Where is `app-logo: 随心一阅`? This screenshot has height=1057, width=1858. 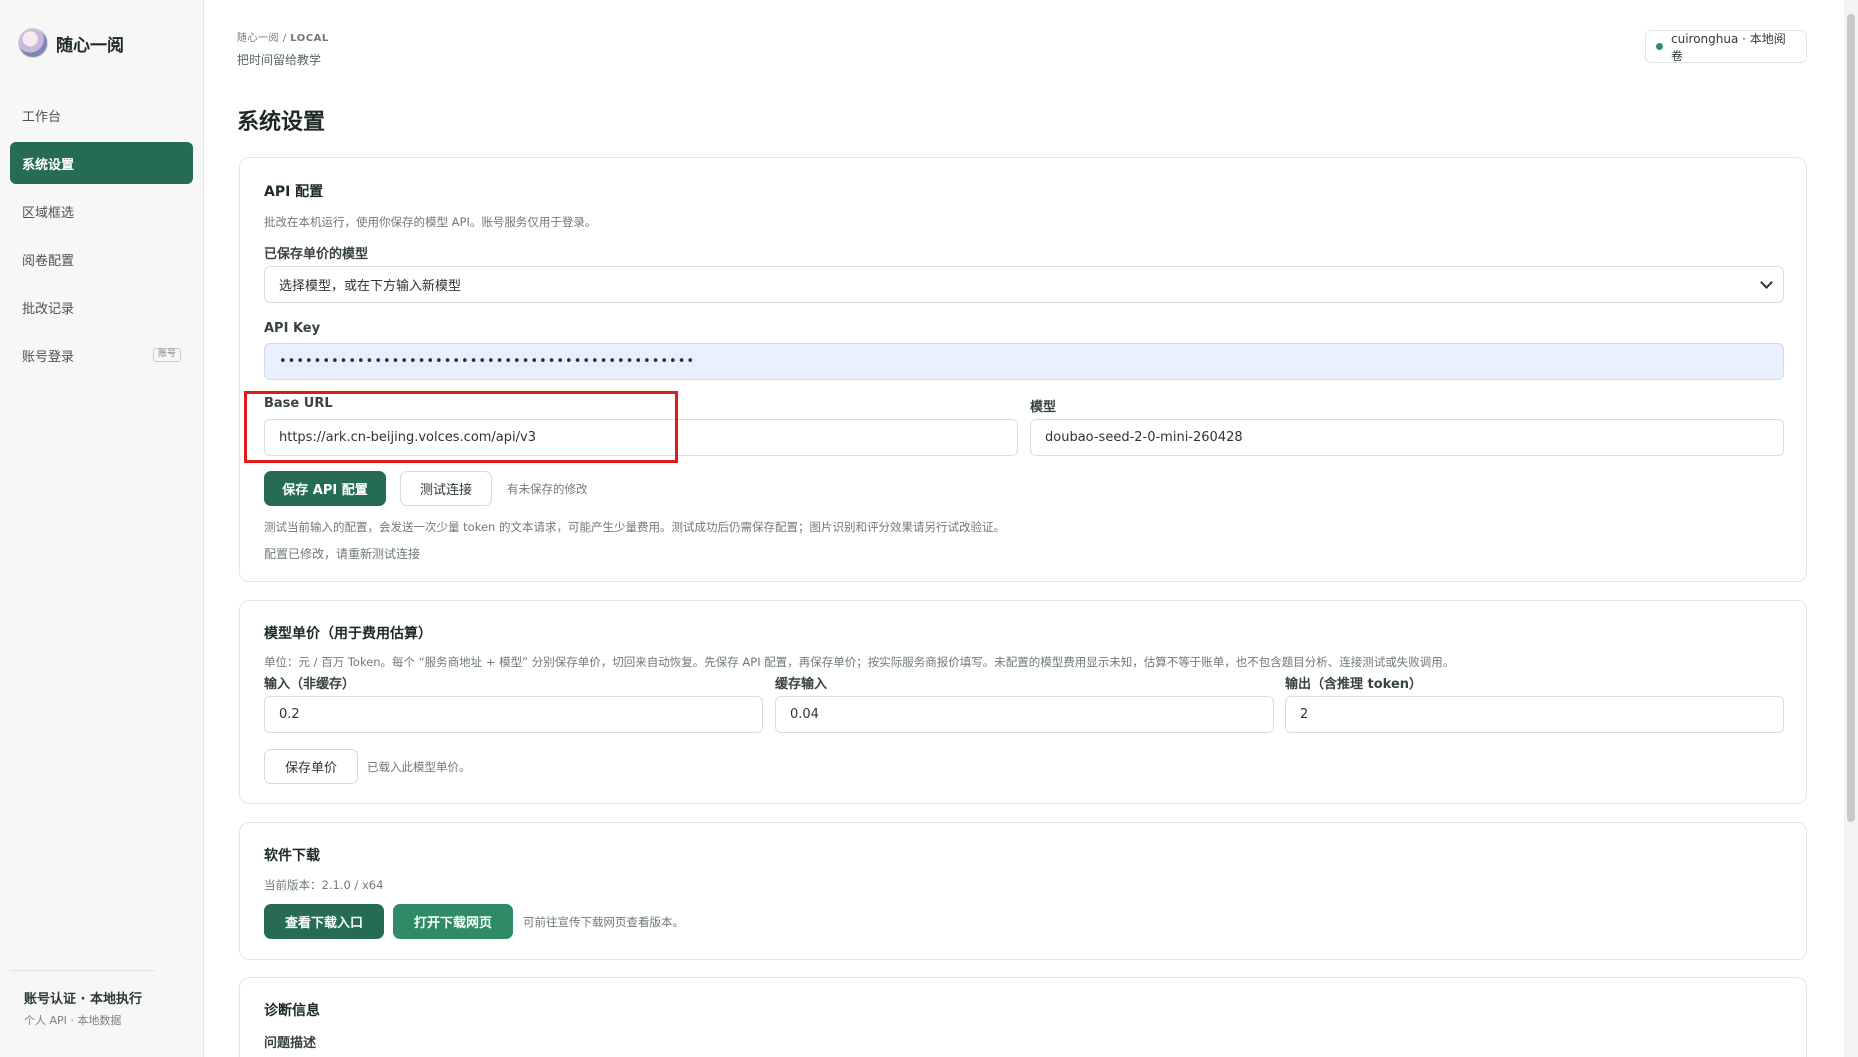
app-logo: 随心一阅 is located at coordinates (71, 43).